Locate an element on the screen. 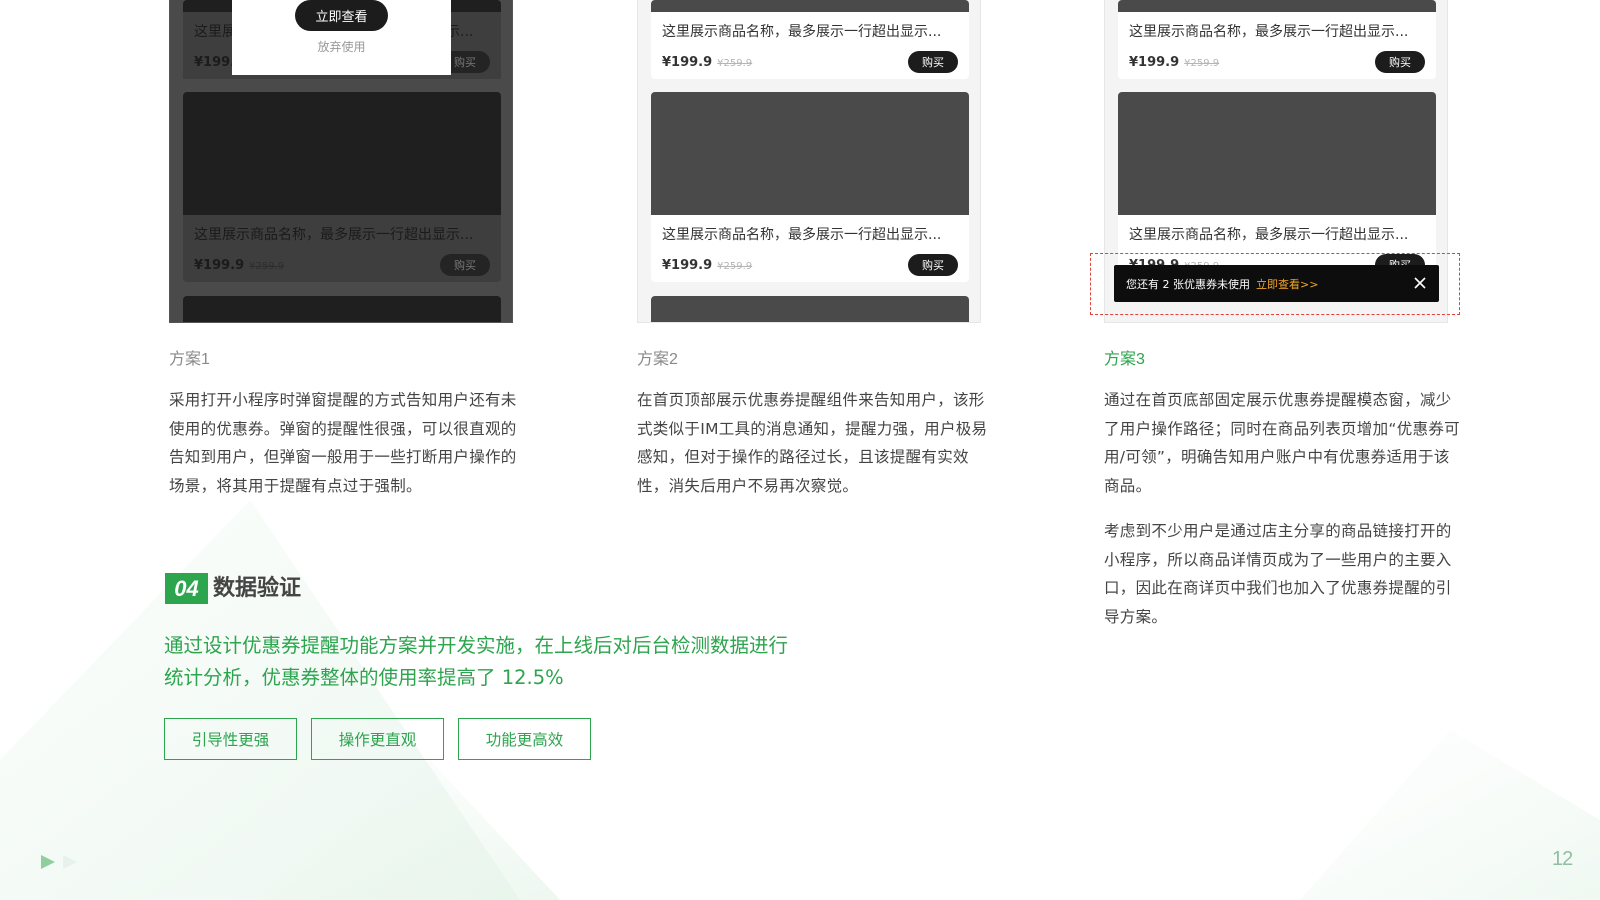 The width and height of the screenshot is (1600, 900). benefit-tag: 操作更直观 is located at coordinates (377, 739).